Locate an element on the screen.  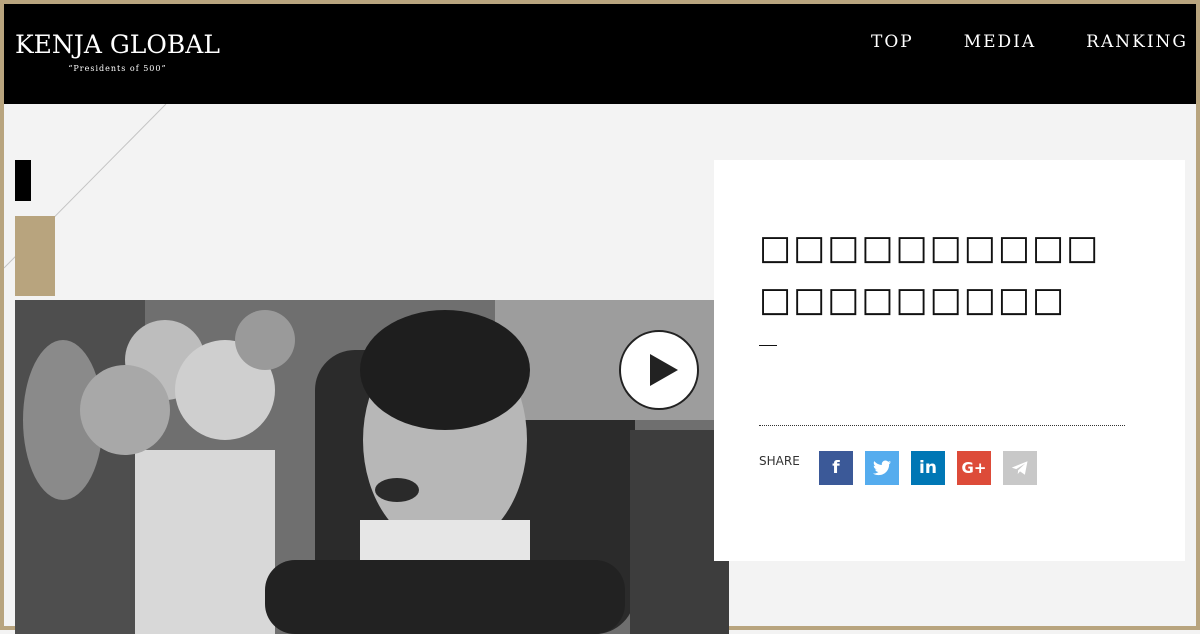
twitter-icon is located at coordinates (882, 468).